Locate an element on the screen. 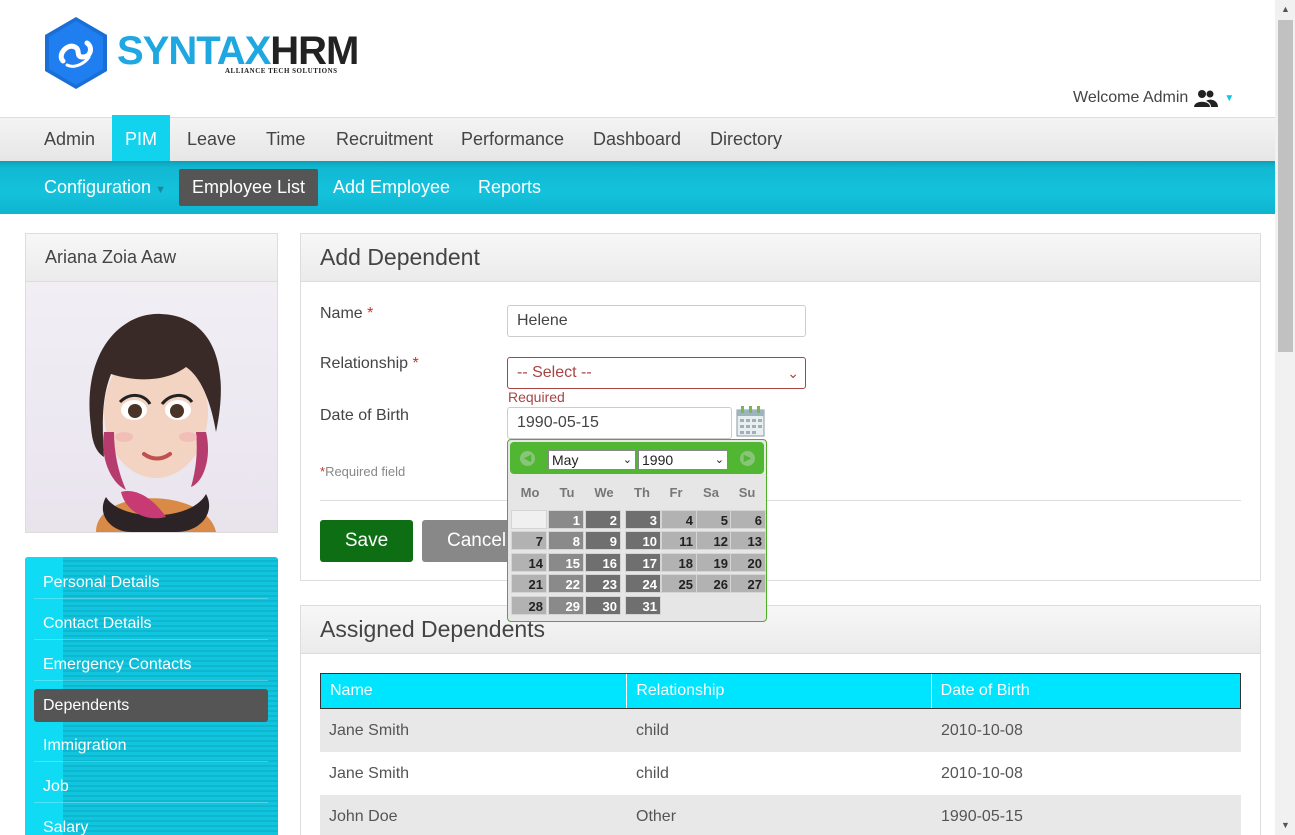  table-row: John Doe Other 1990-05-15 is located at coordinates (780, 815).